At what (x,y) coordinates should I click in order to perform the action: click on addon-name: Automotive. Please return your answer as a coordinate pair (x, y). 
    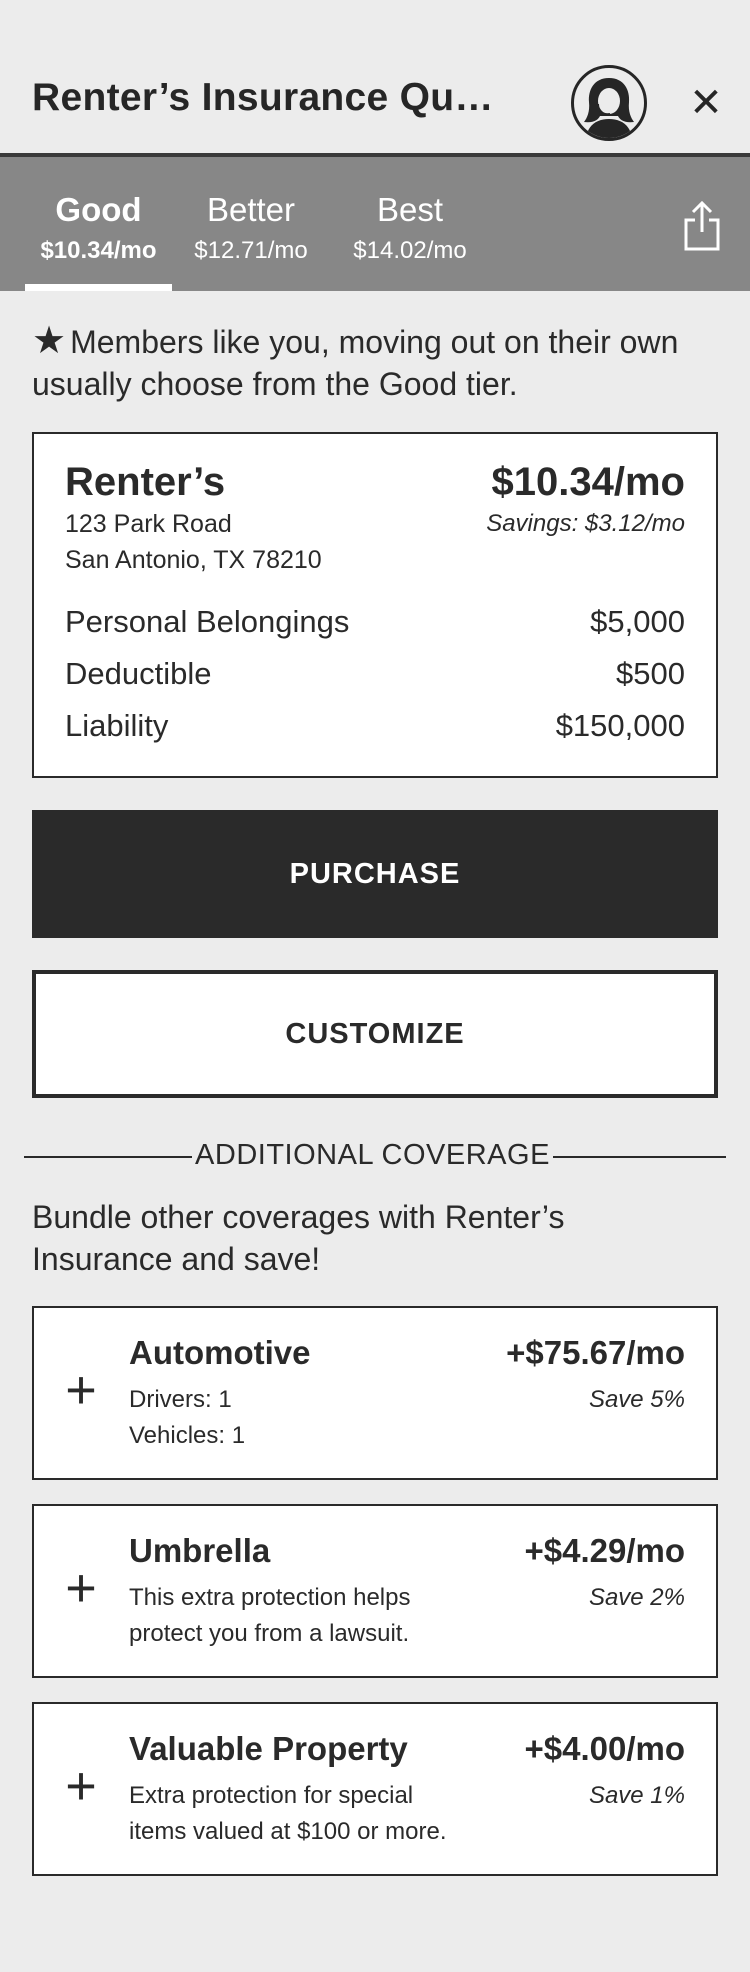
    Looking at the image, I should click on (220, 1352).